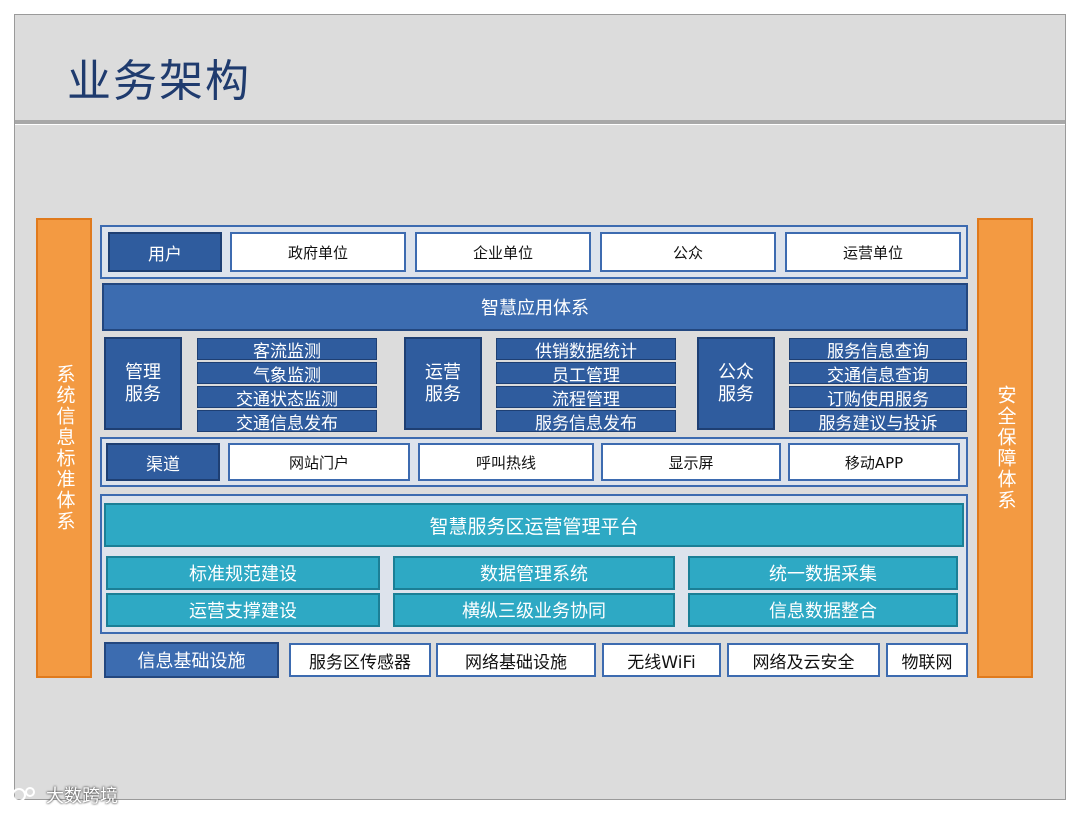 Image resolution: width=1080 pixels, height=814 pixels. I want to click on service-group-title: 公众服务, so click(736, 383).